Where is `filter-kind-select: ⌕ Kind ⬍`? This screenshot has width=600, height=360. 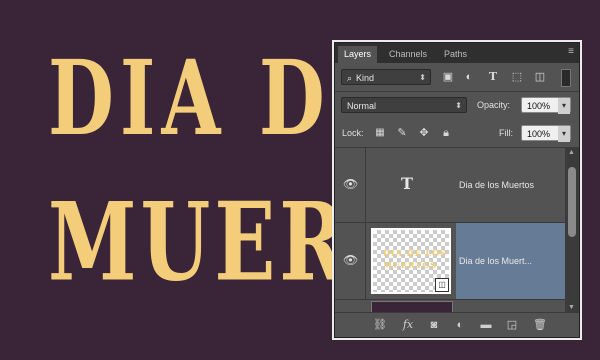
filter-kind-select: ⌕ Kind ⬍ is located at coordinates (386, 77).